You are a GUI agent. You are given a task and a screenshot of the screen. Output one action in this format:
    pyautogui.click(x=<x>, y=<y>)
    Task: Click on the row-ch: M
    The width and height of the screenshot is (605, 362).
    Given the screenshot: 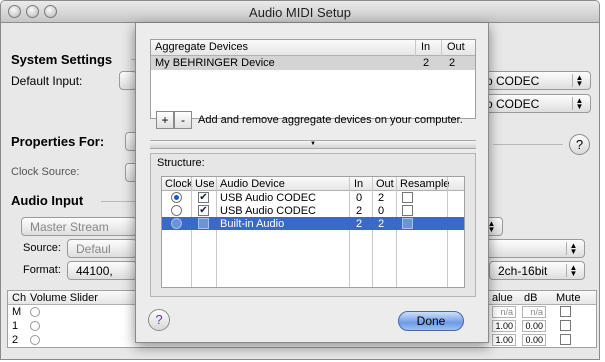 What is the action you would take?
    pyautogui.click(x=17, y=312)
    